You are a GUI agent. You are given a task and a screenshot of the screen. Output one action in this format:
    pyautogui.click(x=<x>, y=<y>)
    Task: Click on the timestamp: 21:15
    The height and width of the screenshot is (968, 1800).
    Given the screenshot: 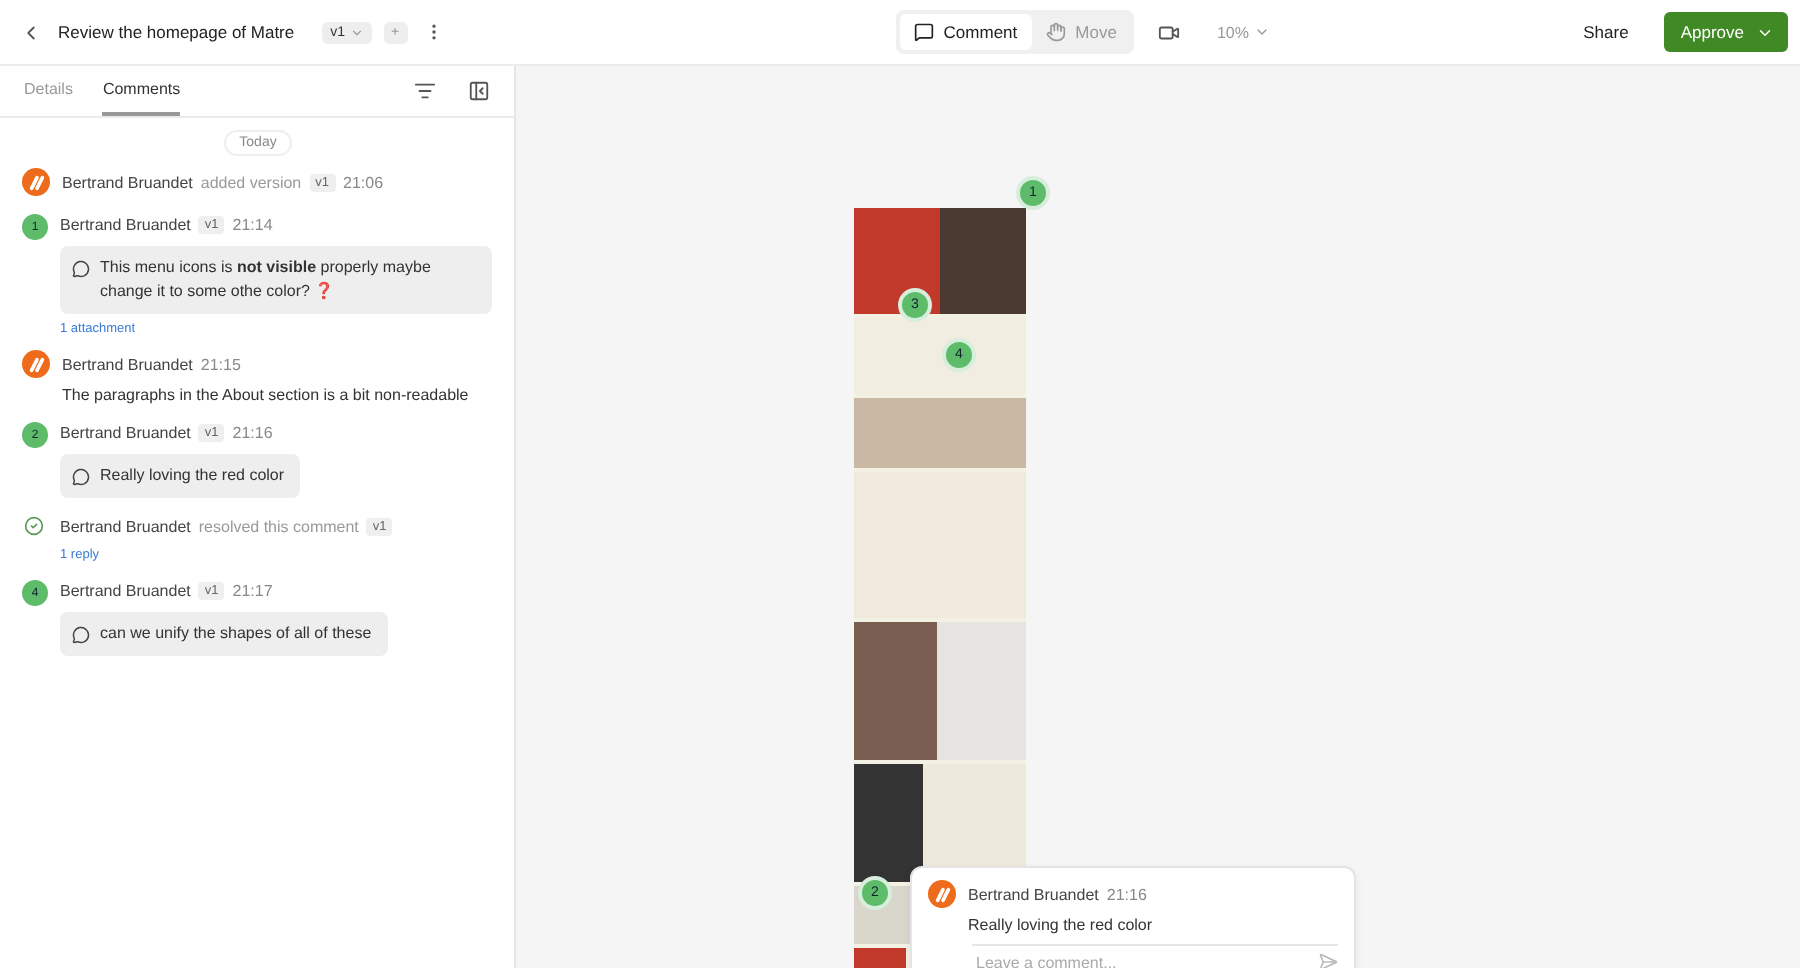 What is the action you would take?
    pyautogui.click(x=220, y=364)
    